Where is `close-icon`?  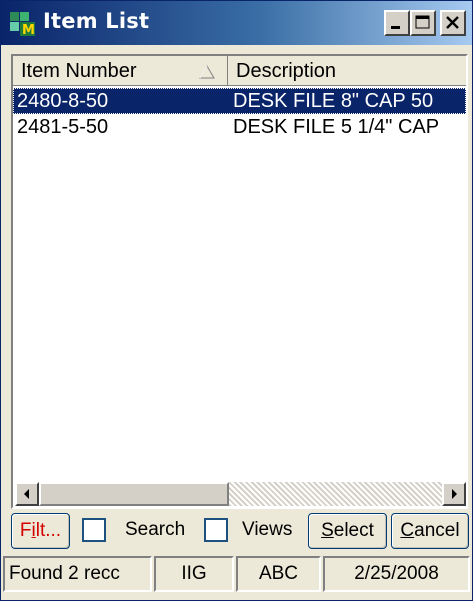 close-icon is located at coordinates (452, 22).